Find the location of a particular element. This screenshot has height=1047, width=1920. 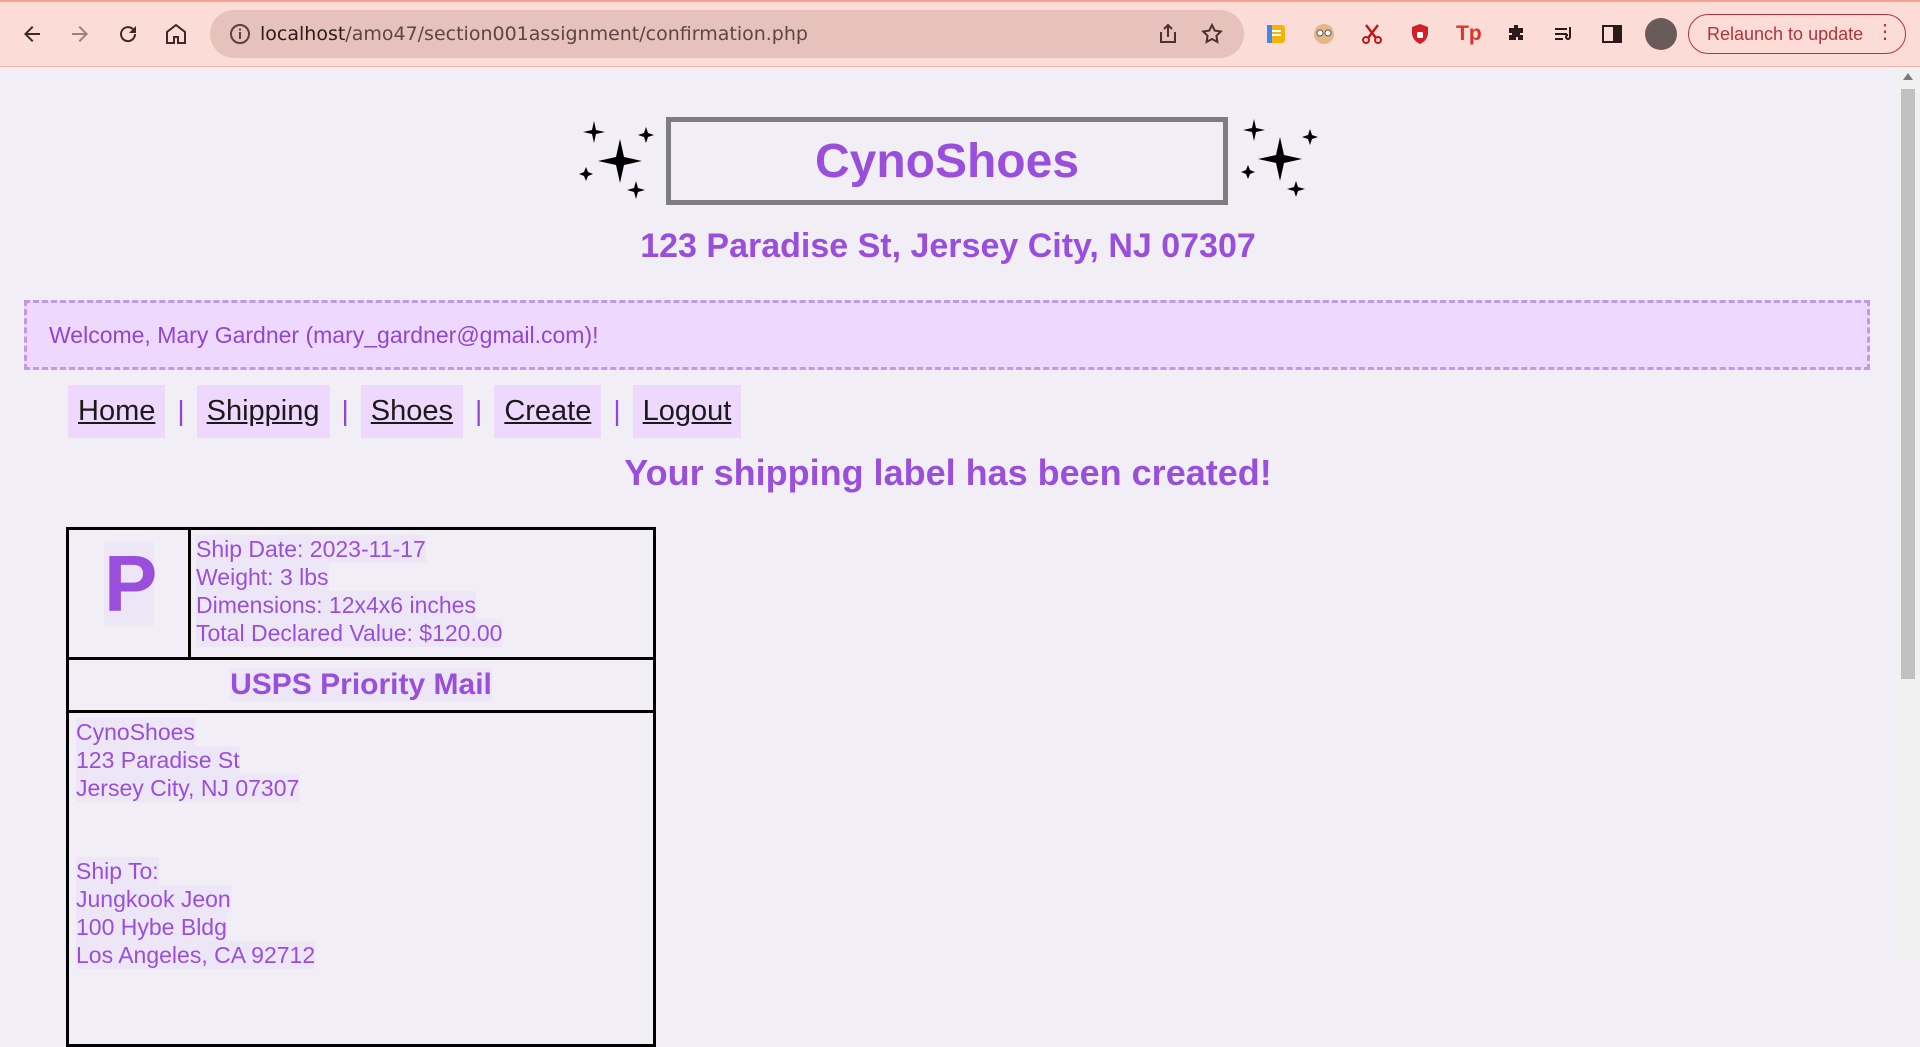

declared-value: Total Declared Value: $120.00 is located at coordinates (349, 633).